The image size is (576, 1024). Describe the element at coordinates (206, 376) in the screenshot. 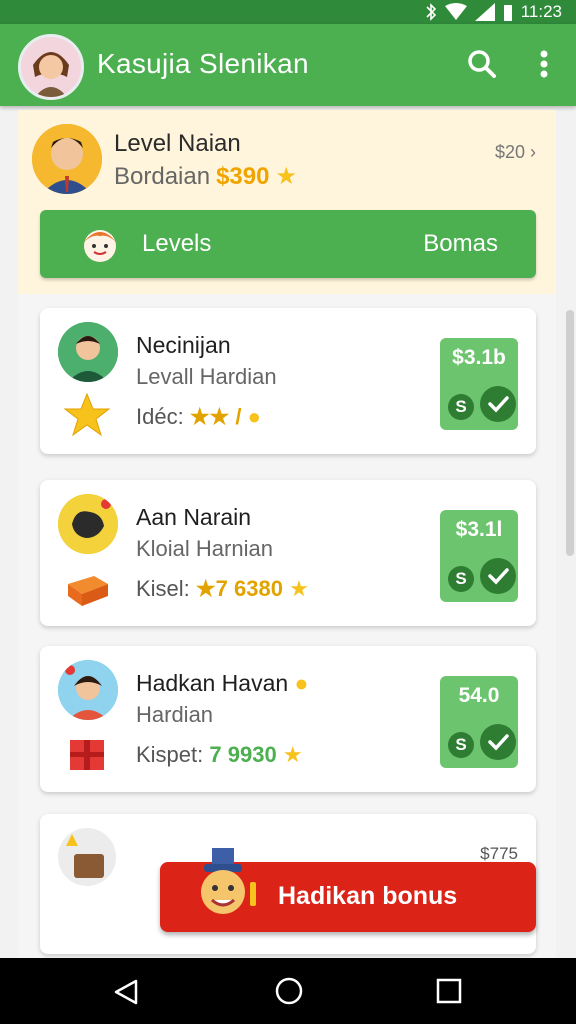

I see `list-item-role: Levall Hardian` at that location.